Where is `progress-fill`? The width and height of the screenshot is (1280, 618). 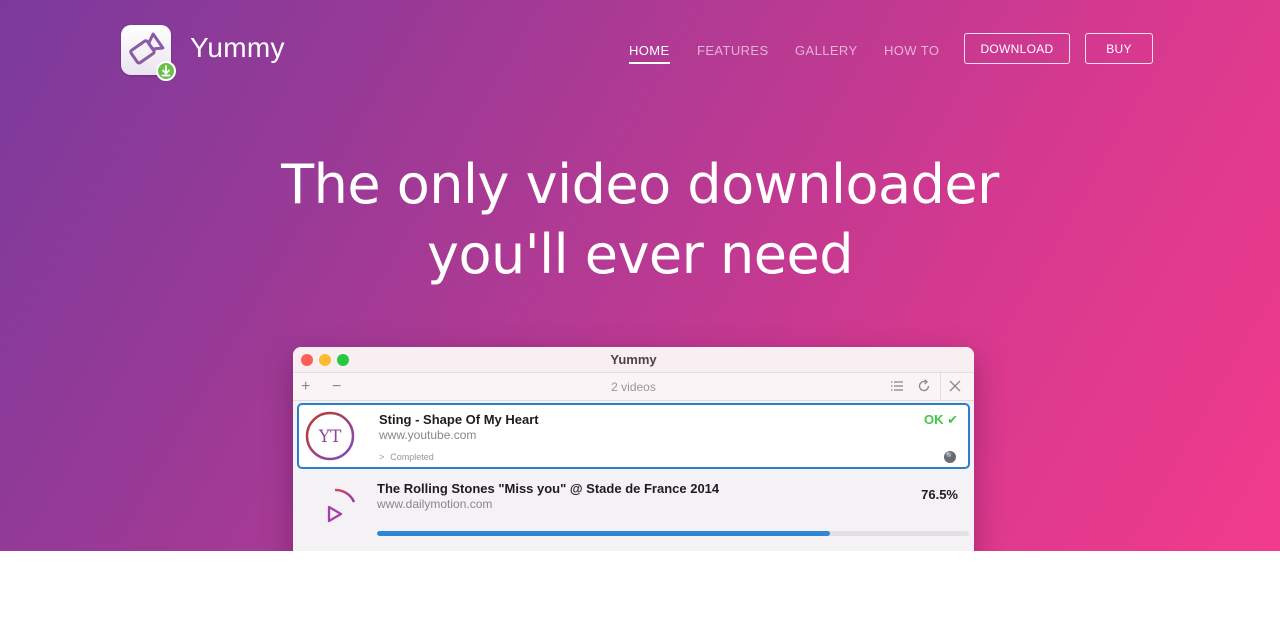
progress-fill is located at coordinates (603, 533).